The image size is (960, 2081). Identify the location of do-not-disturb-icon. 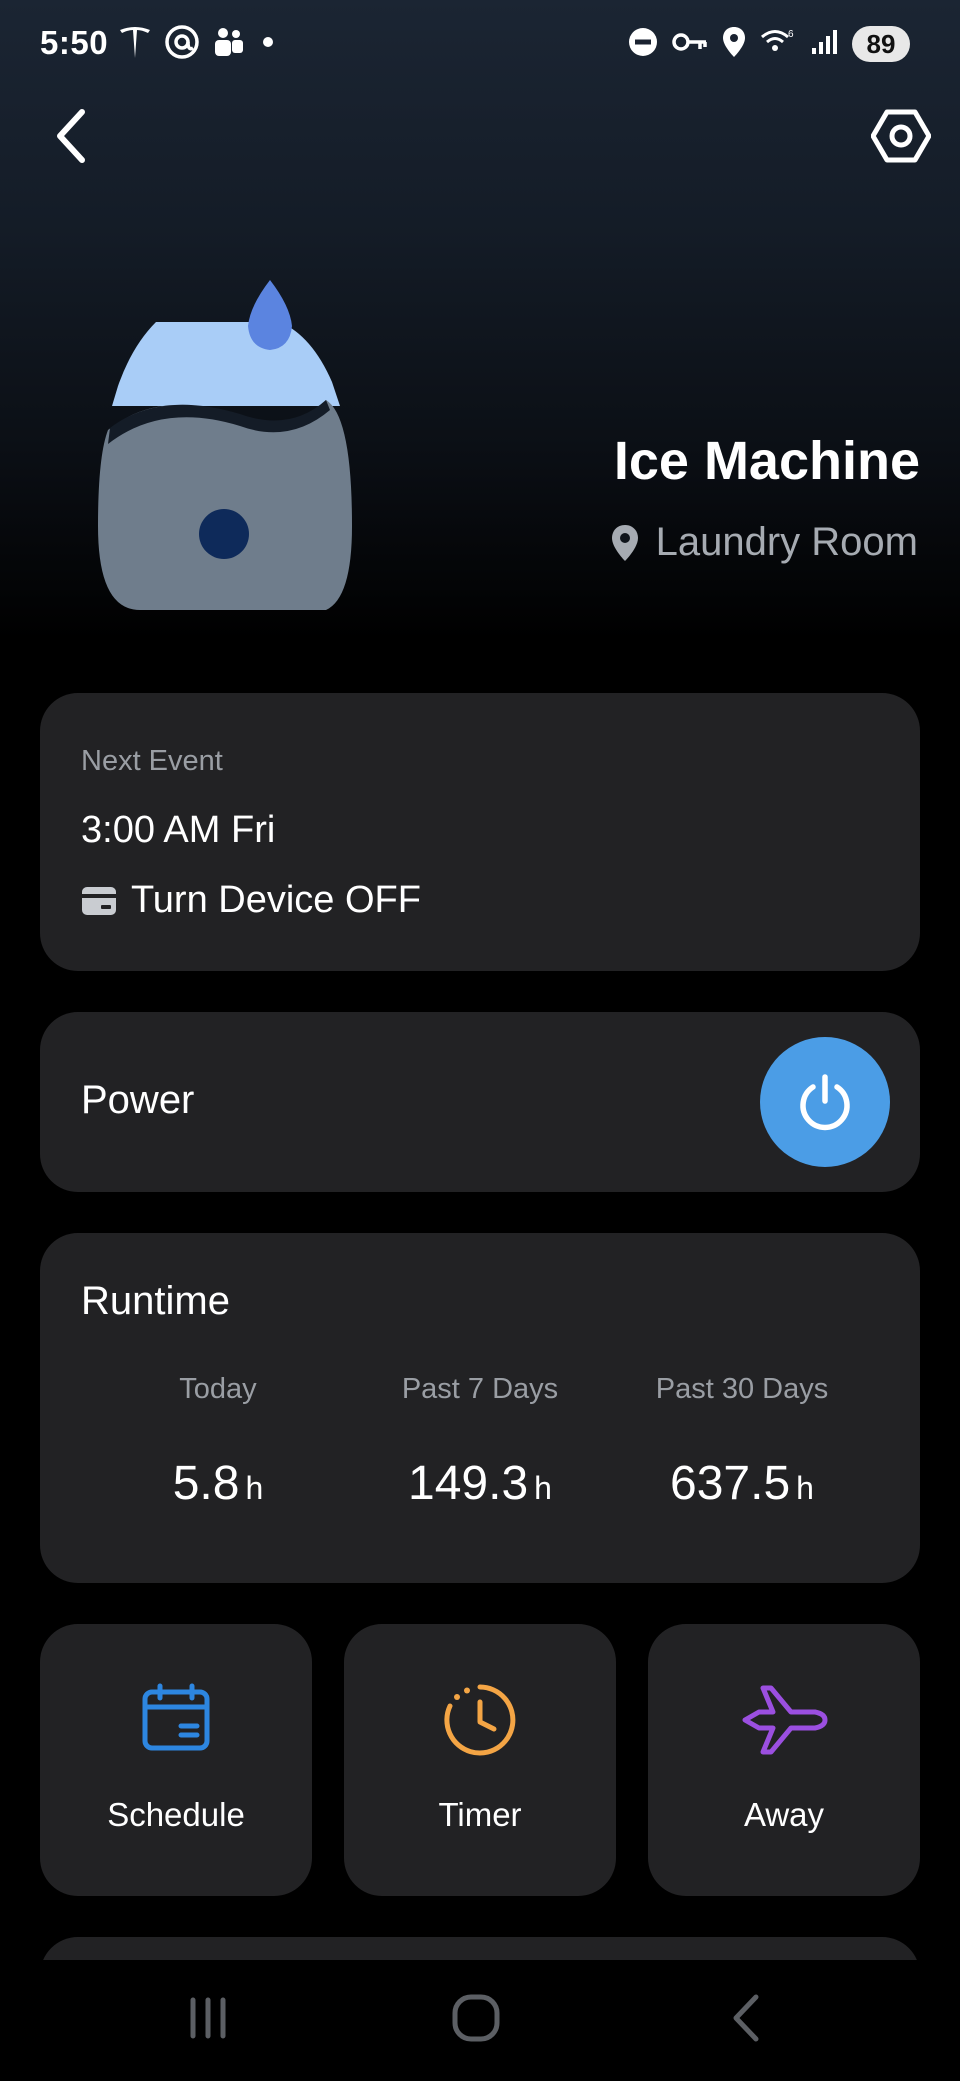
(643, 44).